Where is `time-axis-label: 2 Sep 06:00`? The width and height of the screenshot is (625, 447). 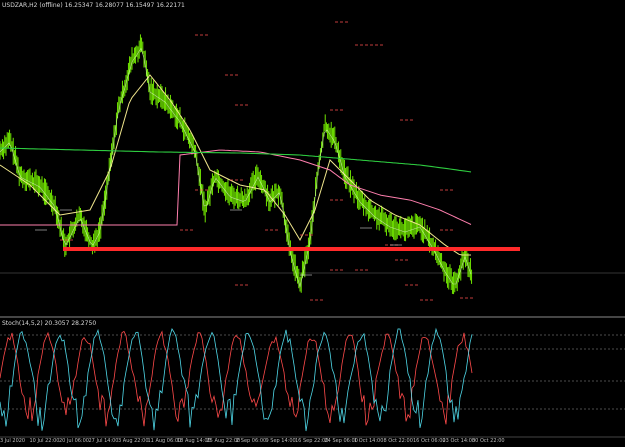
time-axis-label: 2 Sep 06:00 is located at coordinates (251, 441).